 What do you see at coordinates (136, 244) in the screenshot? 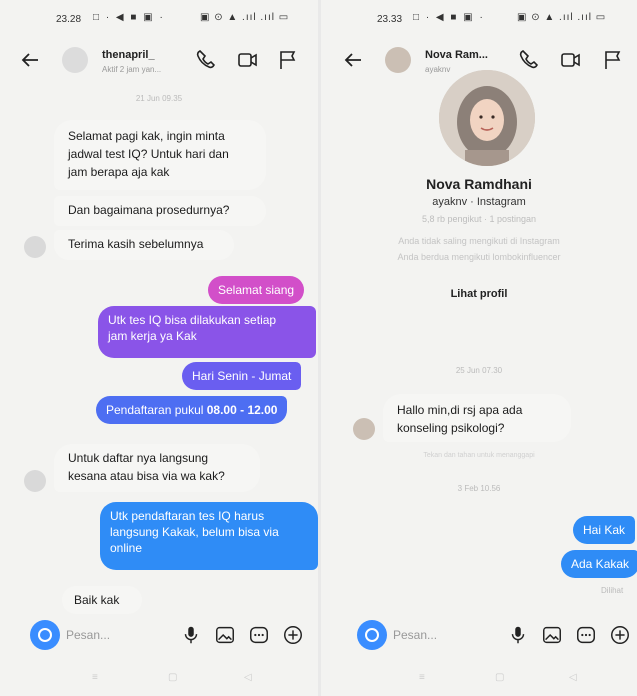
I see `received-message-text: Terima kasih sebelumnya` at bounding box center [136, 244].